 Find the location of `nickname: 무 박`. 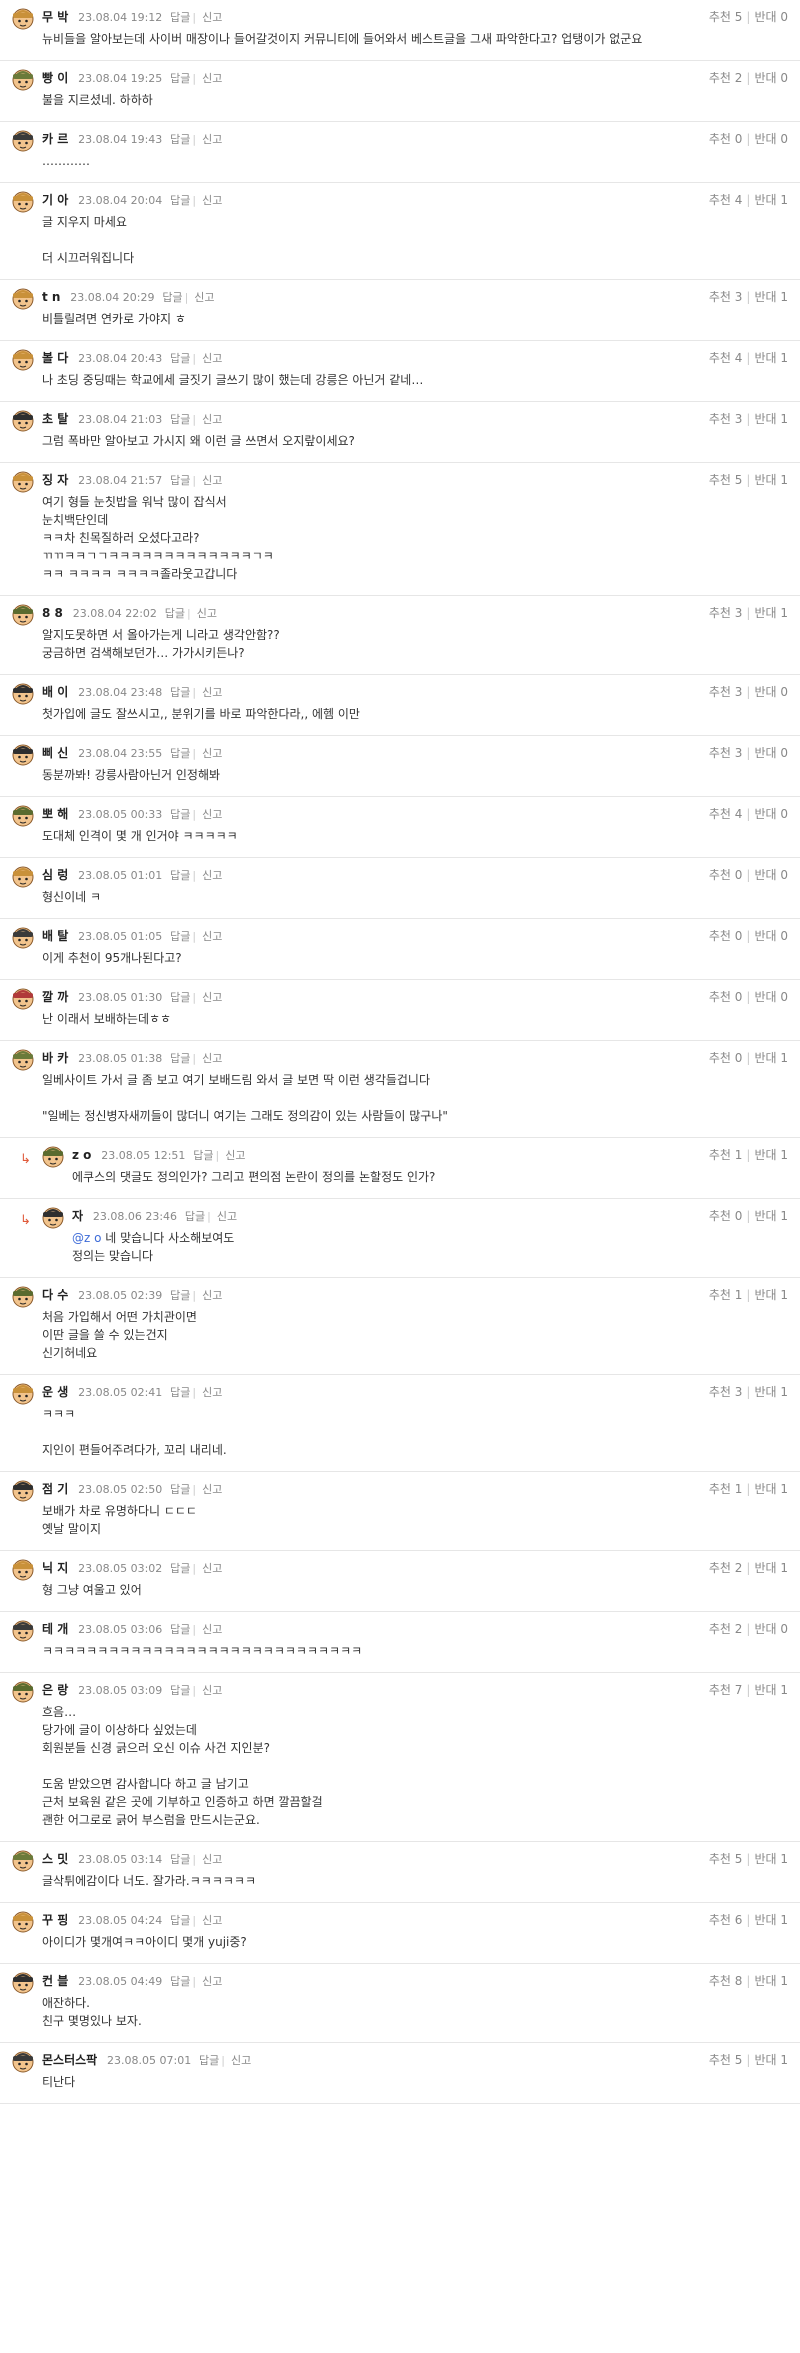

nickname: 무 박 is located at coordinates (55, 17).